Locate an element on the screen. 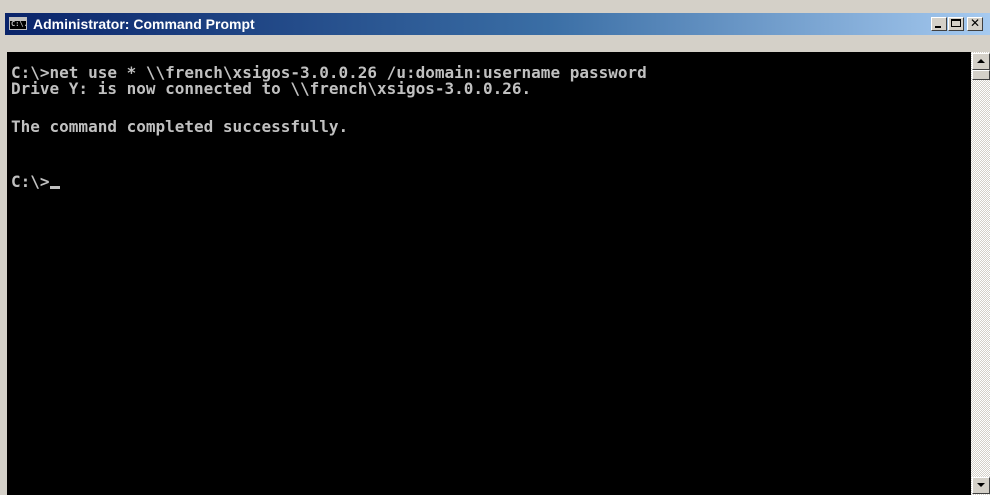 This screenshot has width=990, height=495. console-prompt-line: C:\> is located at coordinates (35, 182).